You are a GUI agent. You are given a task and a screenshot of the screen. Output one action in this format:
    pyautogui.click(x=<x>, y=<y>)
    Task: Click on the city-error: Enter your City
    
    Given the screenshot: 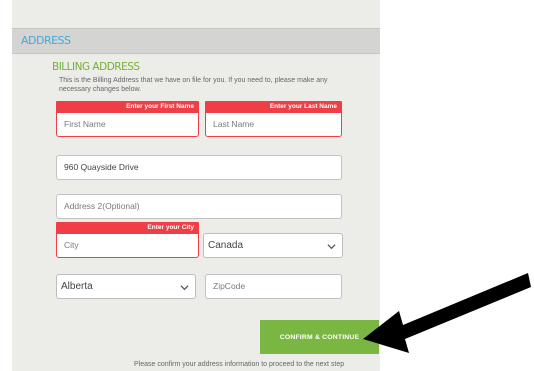 What is the action you would take?
    pyautogui.click(x=127, y=227)
    